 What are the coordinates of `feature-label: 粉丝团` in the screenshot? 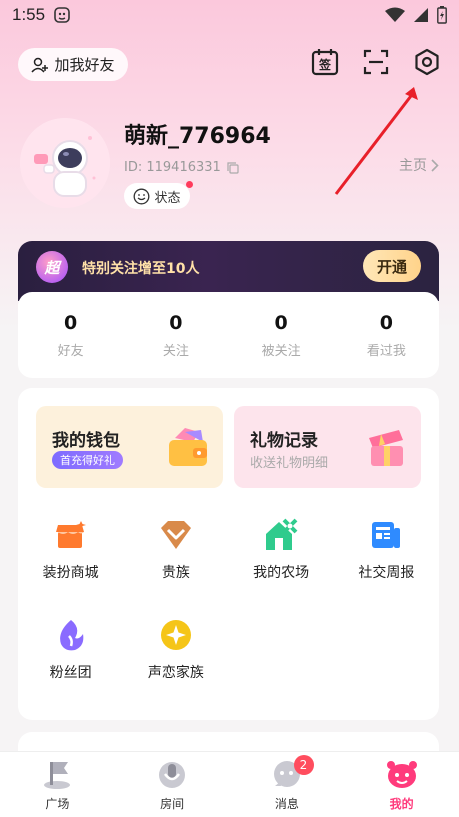 It's located at (70, 673).